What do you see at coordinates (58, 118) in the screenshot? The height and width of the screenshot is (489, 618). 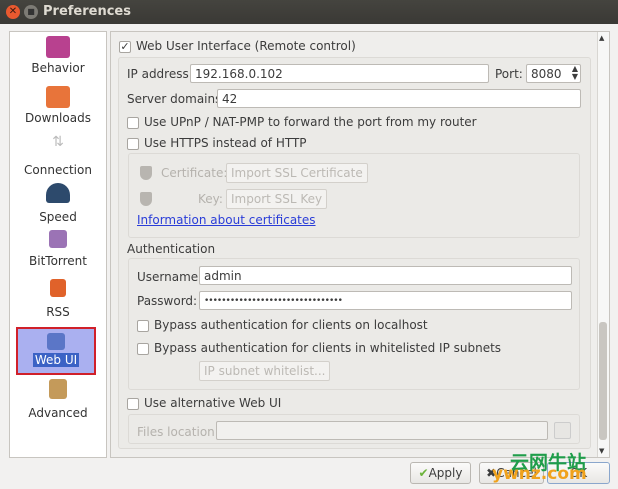 I see `sidebar-item-label: Downloads` at bounding box center [58, 118].